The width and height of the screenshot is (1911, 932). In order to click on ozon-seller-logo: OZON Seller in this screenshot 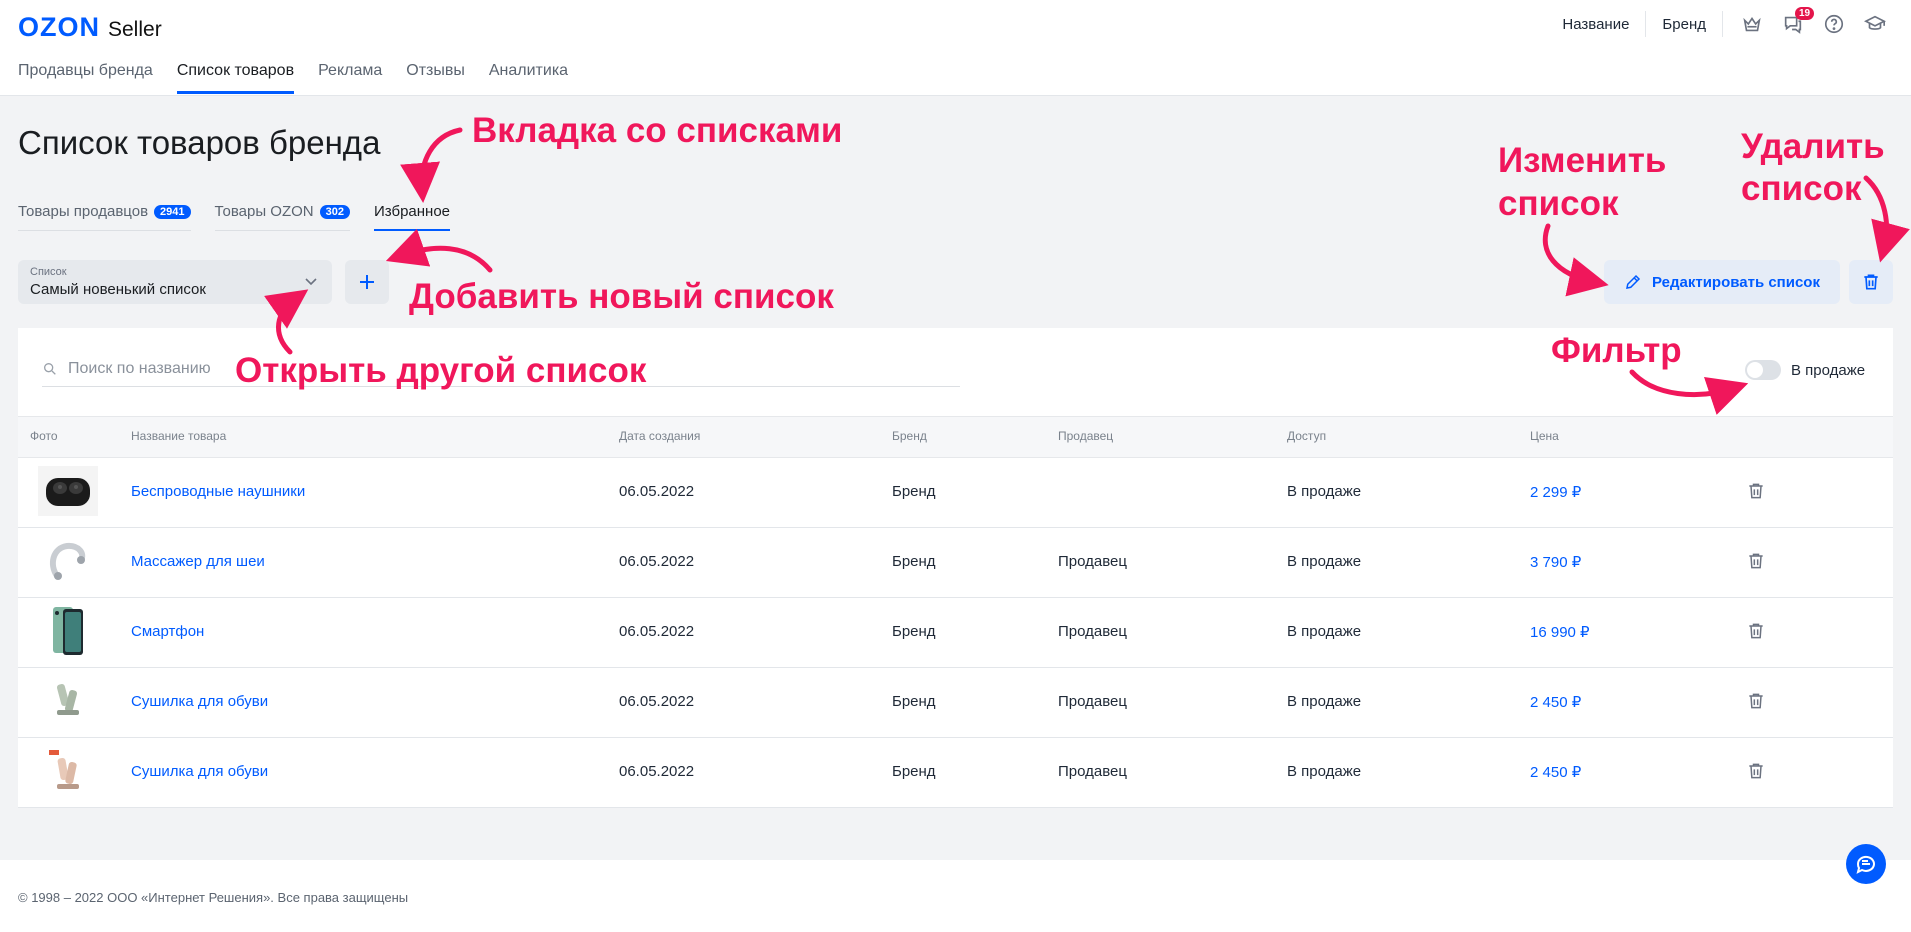, I will do `click(90, 27)`.